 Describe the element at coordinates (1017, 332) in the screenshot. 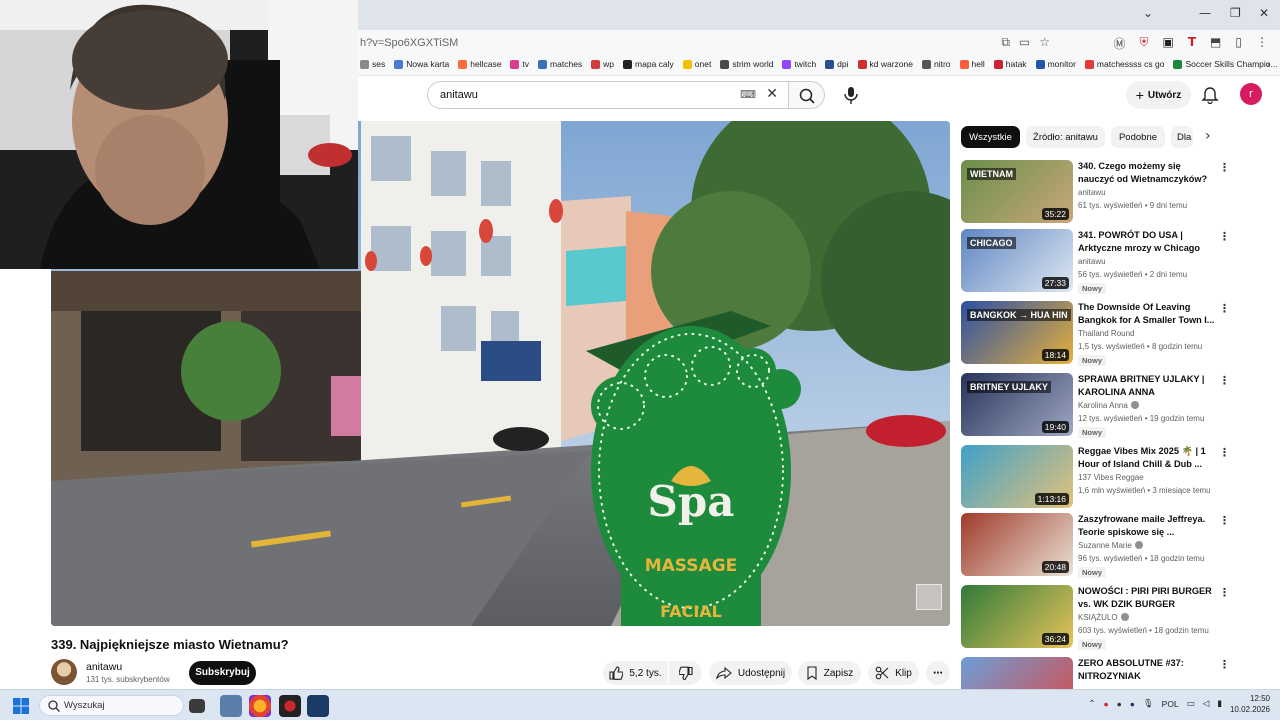

I see `video-thumbnail: BANGKOK → HUA HIN 18:14` at that location.